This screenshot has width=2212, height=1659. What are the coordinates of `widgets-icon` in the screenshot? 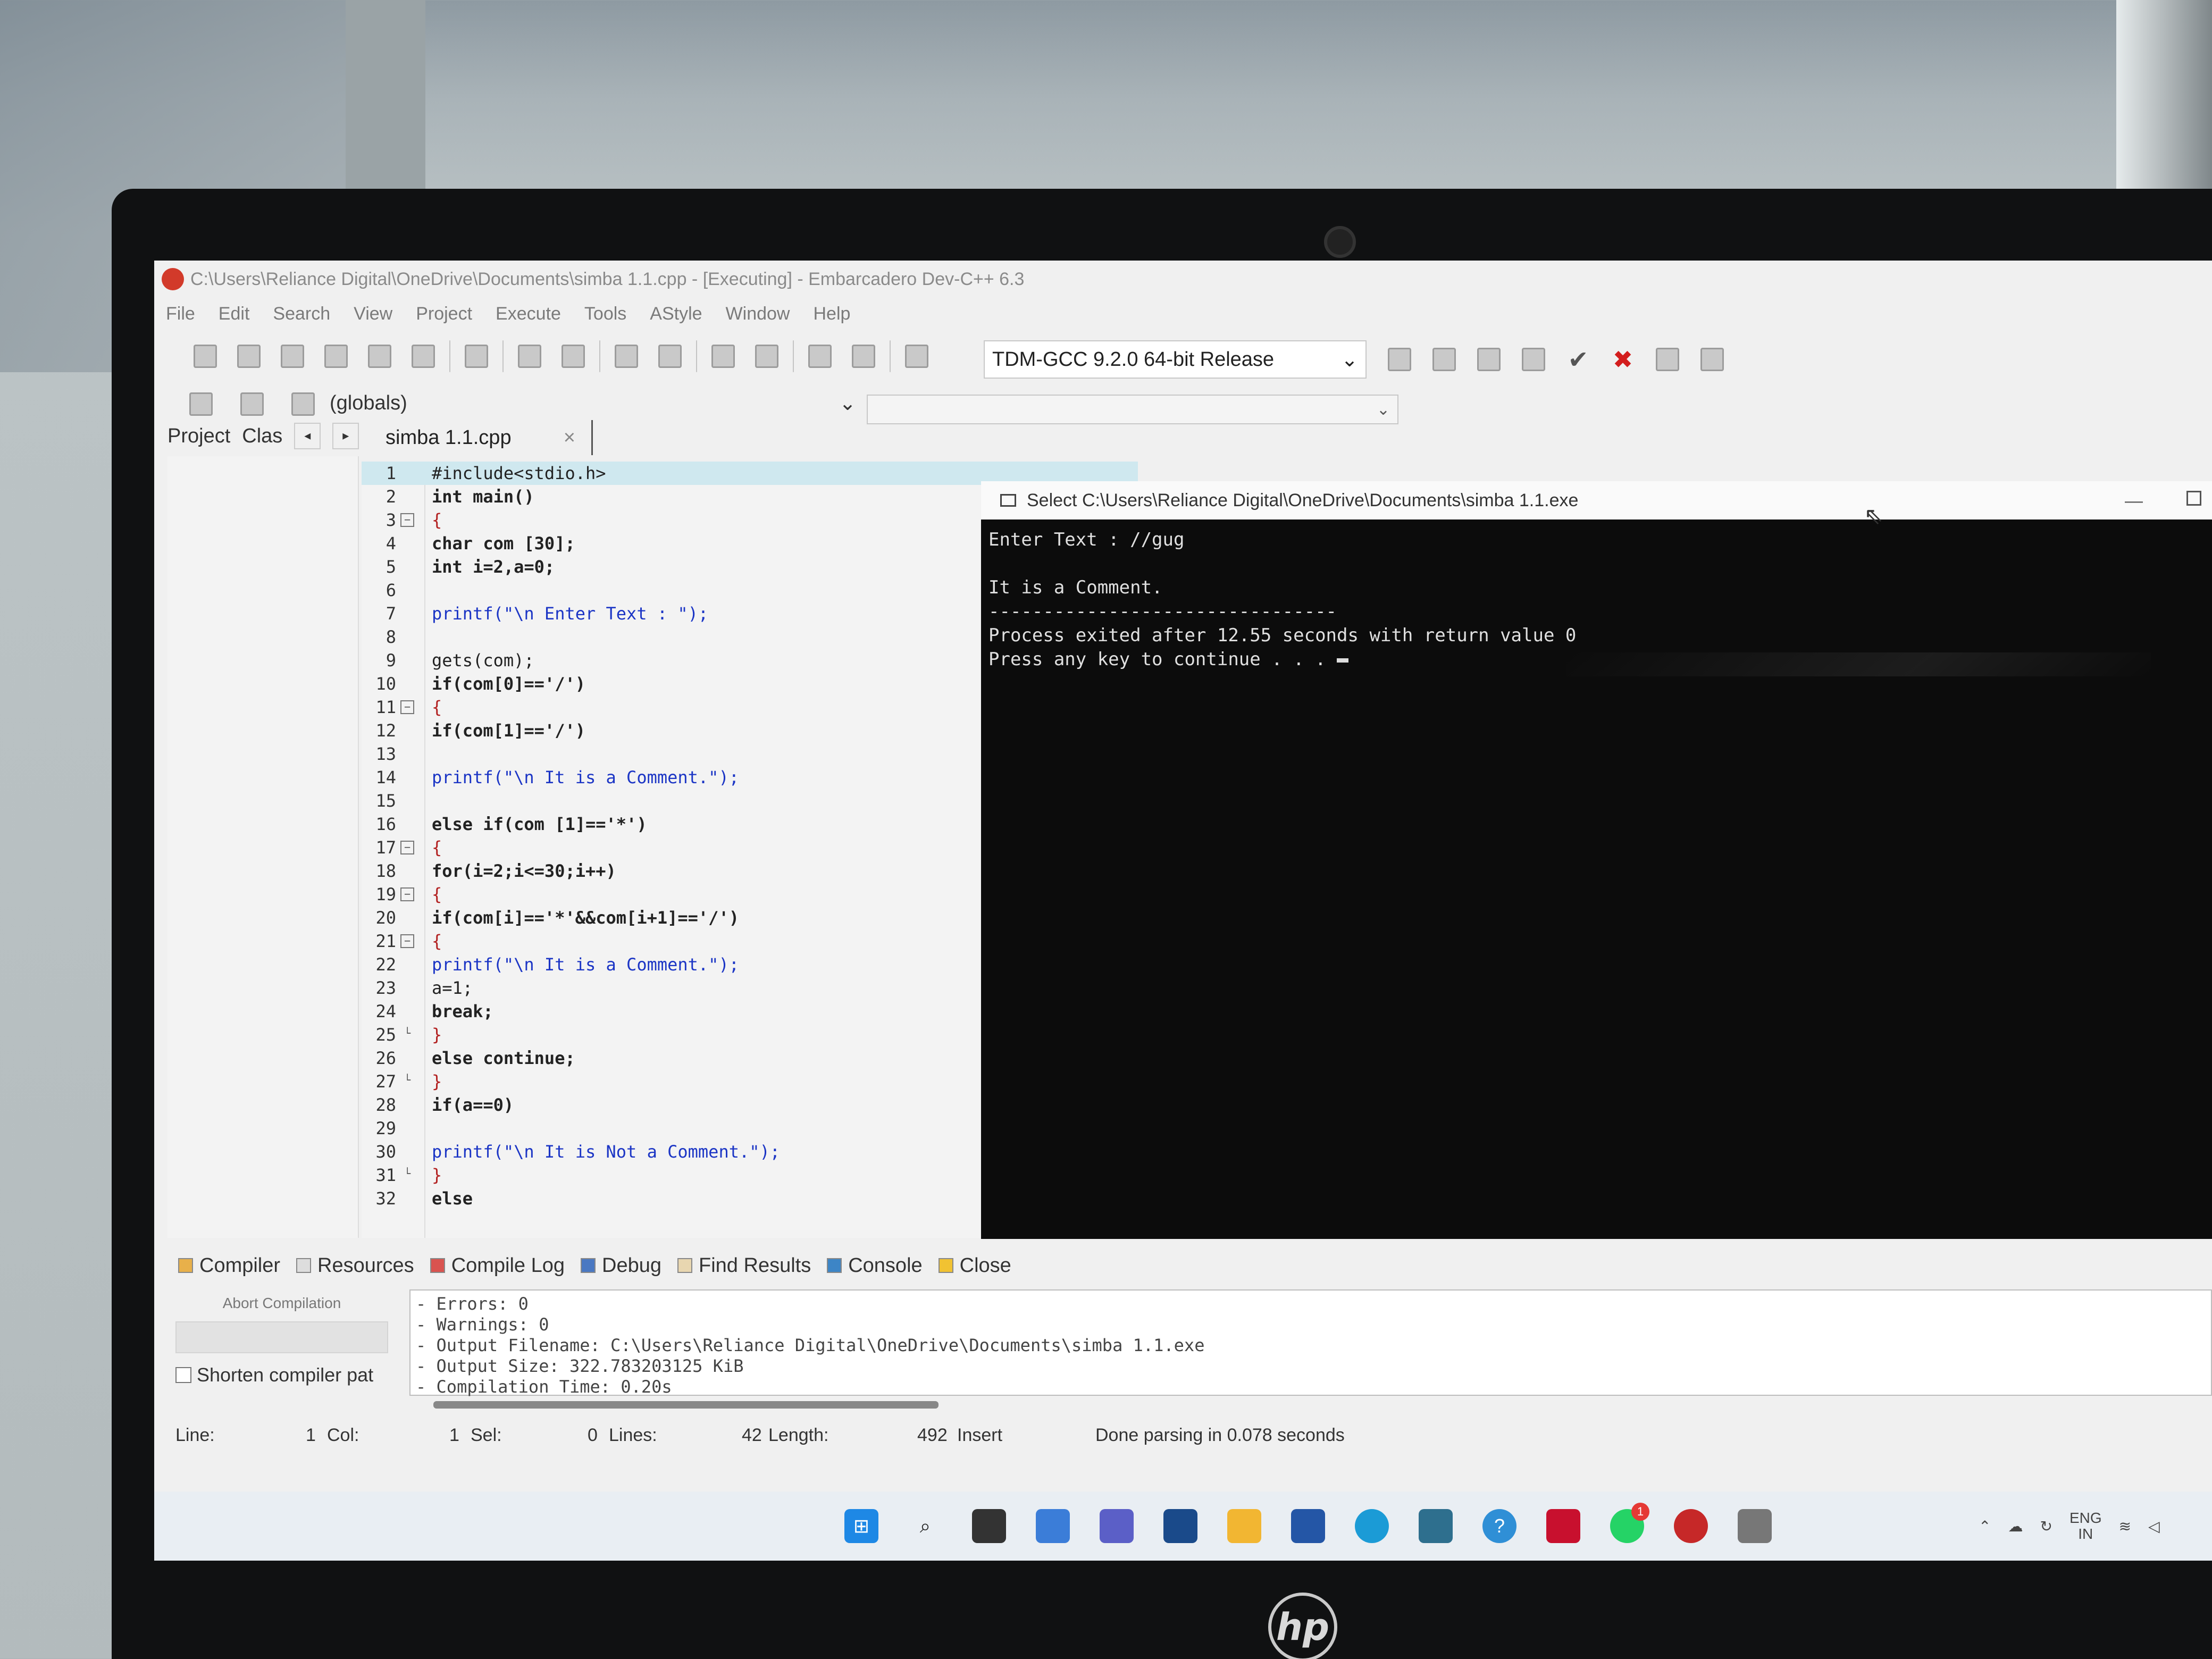 It's located at (1053, 1526).